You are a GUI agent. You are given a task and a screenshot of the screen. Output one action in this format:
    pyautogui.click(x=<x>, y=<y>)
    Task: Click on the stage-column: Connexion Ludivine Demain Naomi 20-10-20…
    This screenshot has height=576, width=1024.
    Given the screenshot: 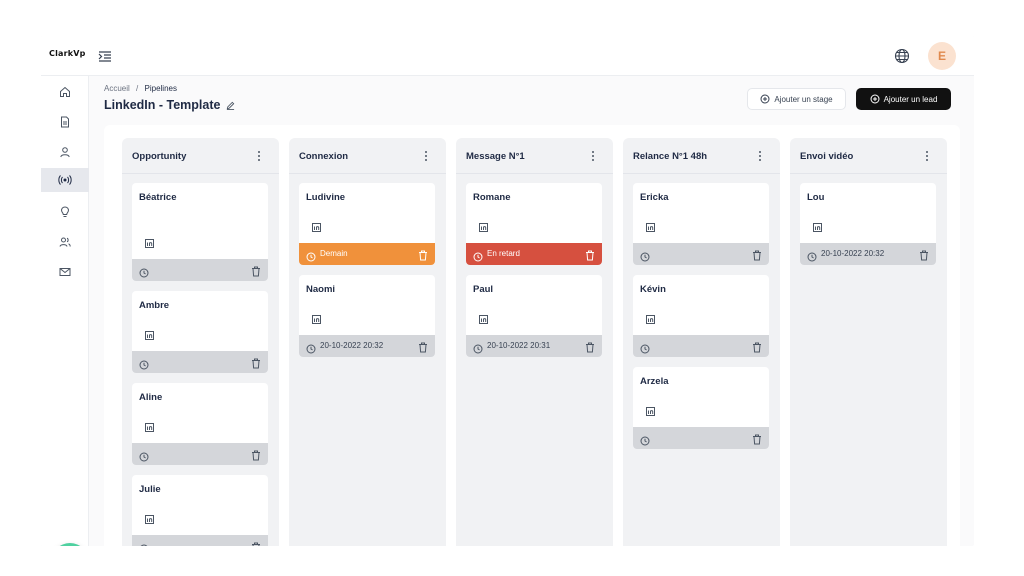 What is the action you would take?
    pyautogui.click(x=367, y=342)
    